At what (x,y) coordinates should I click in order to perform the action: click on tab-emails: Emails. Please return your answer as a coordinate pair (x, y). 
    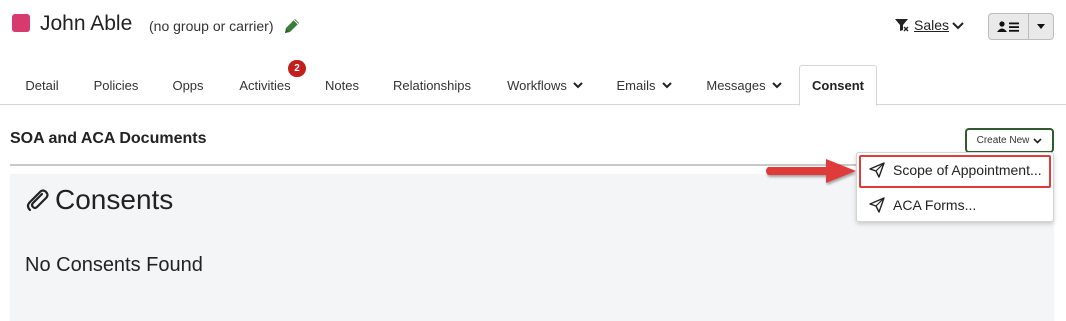
    Looking at the image, I should click on (644, 85).